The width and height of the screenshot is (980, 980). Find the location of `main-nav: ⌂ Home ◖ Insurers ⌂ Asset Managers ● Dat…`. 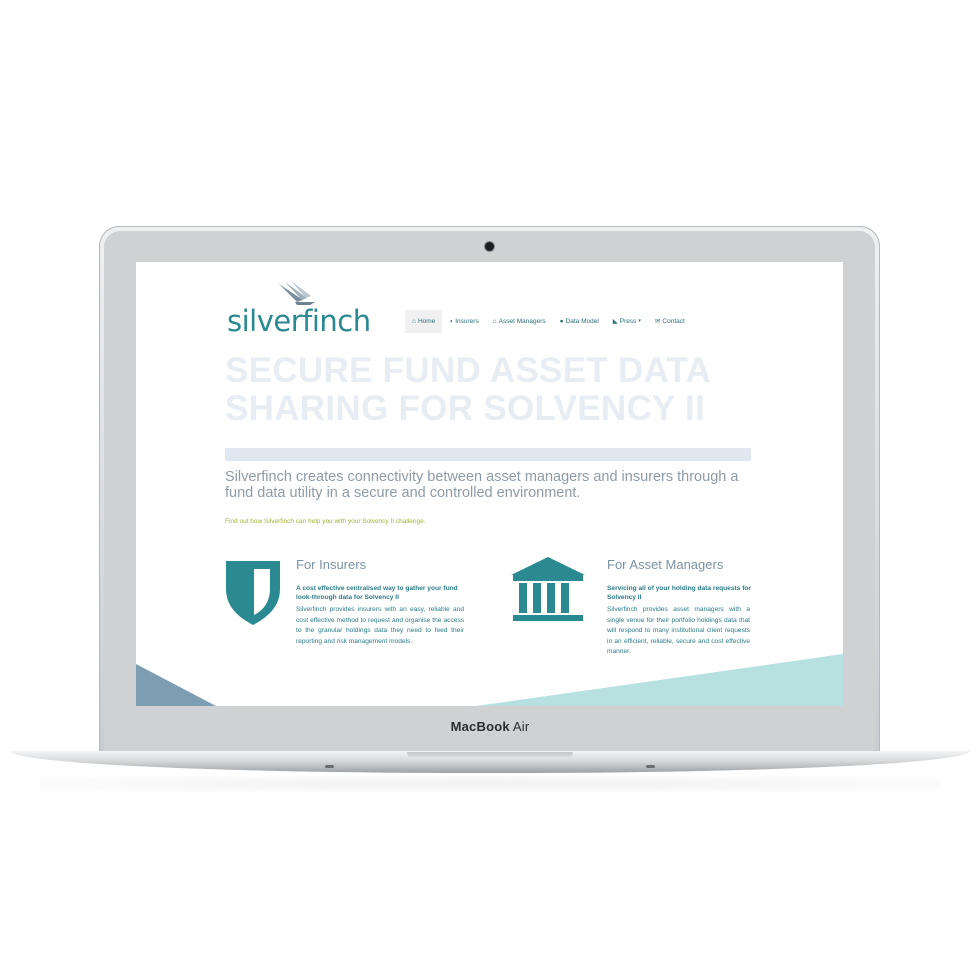

main-nav: ⌂ Home ◖ Insurers ⌂ Asset Managers ● Dat… is located at coordinates (548, 321).